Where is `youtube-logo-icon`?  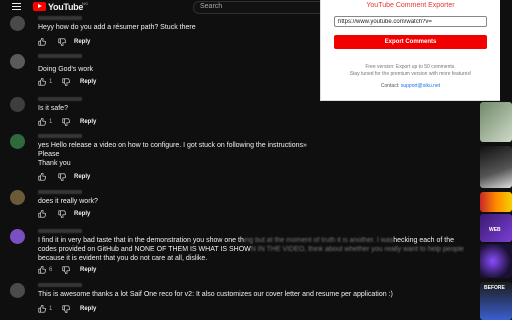
youtube-logo-icon is located at coordinates (39, 6).